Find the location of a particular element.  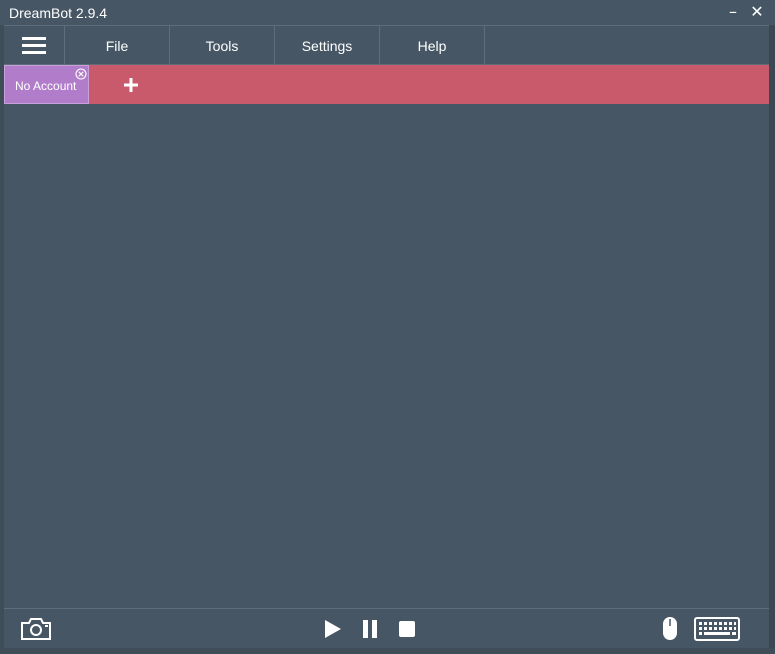

window-title: DreamBot 2.9.4 is located at coordinates (58, 13).